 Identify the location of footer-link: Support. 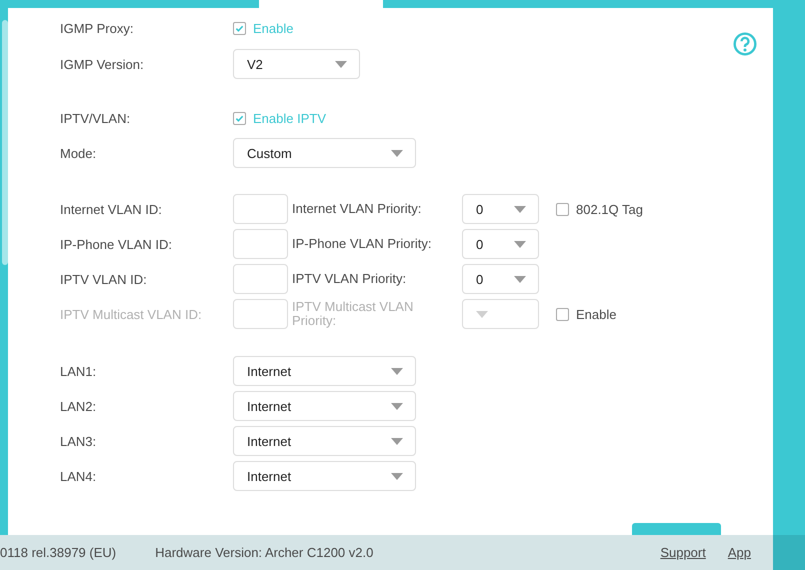
(683, 552).